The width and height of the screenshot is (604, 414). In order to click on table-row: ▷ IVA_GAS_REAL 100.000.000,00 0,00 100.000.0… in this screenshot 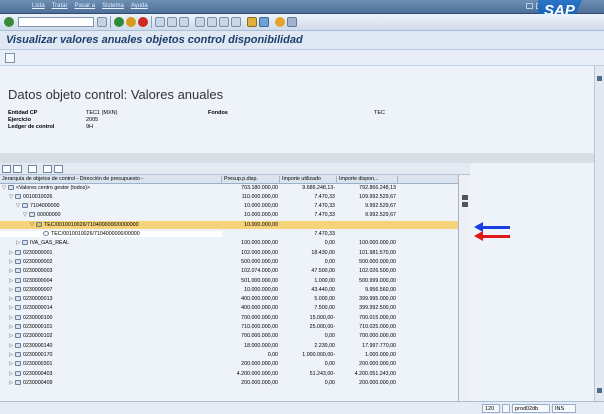, I will do `click(229, 244)`.